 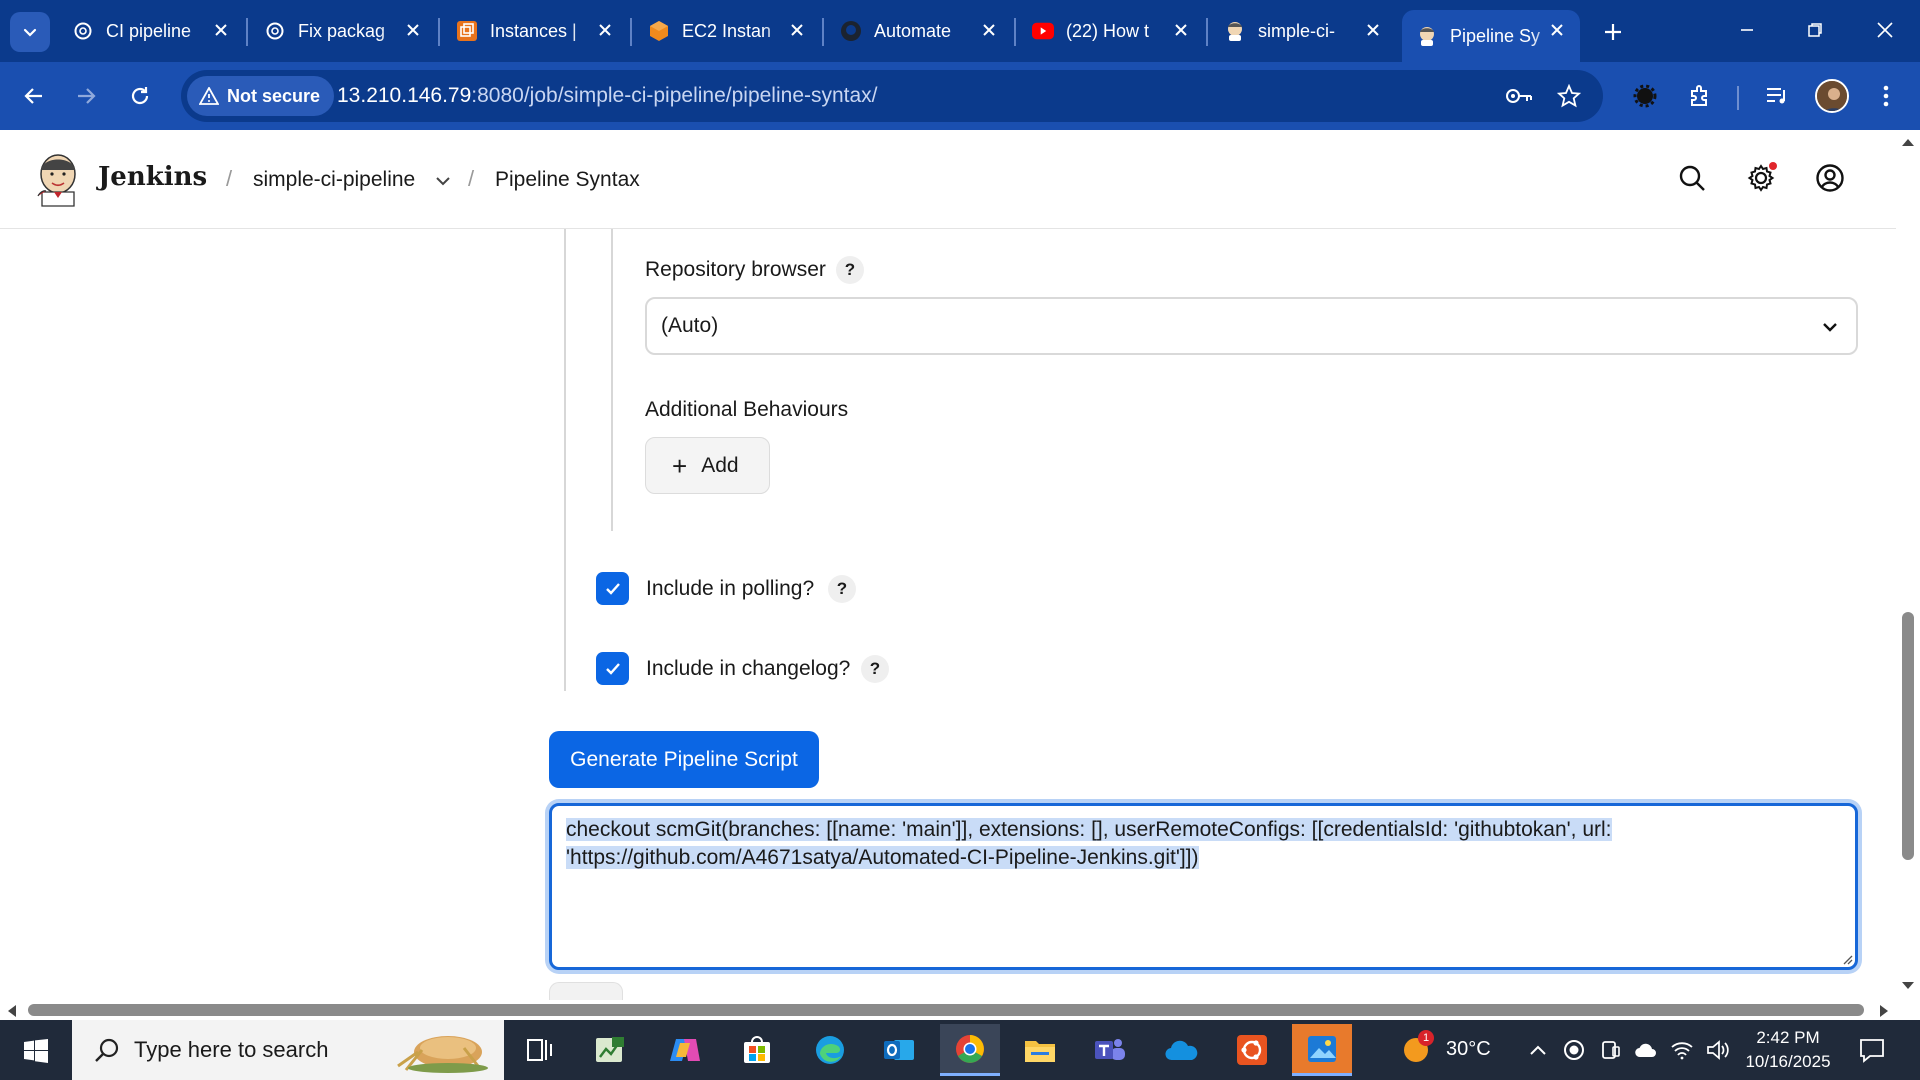 I want to click on include-polling-checkbox, so click(x=612, y=588).